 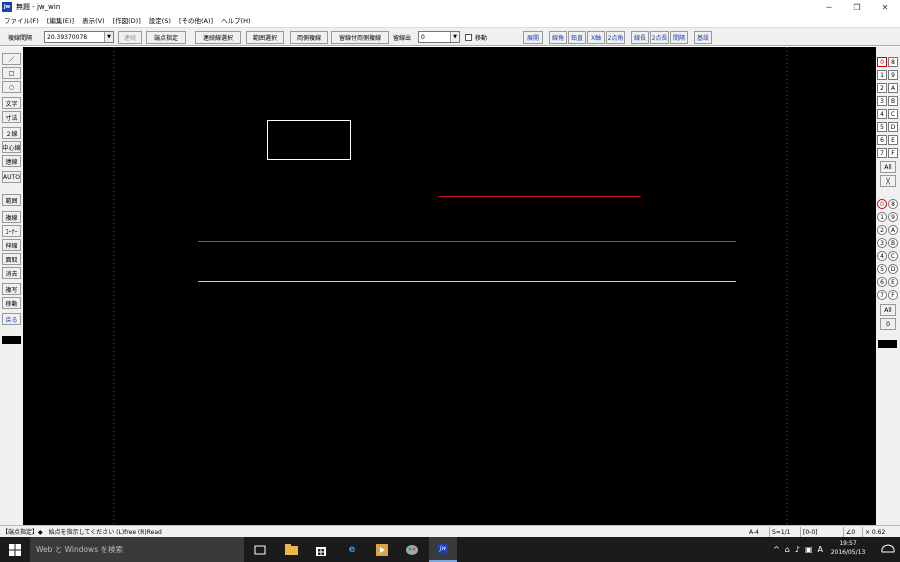 What do you see at coordinates (640, 37) in the screenshot?
I see `line-length-button: 線長` at bounding box center [640, 37].